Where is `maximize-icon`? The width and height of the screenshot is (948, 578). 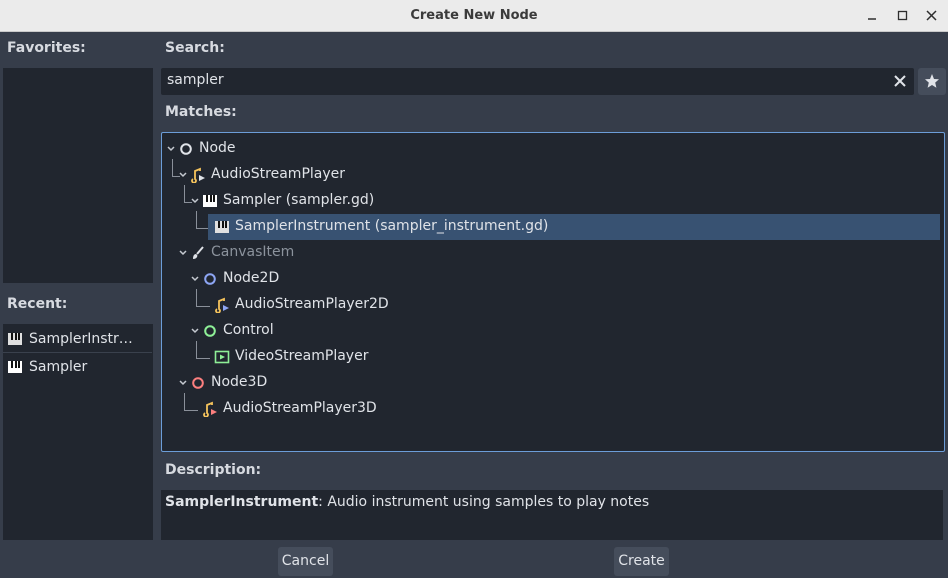 maximize-icon is located at coordinates (902, 15).